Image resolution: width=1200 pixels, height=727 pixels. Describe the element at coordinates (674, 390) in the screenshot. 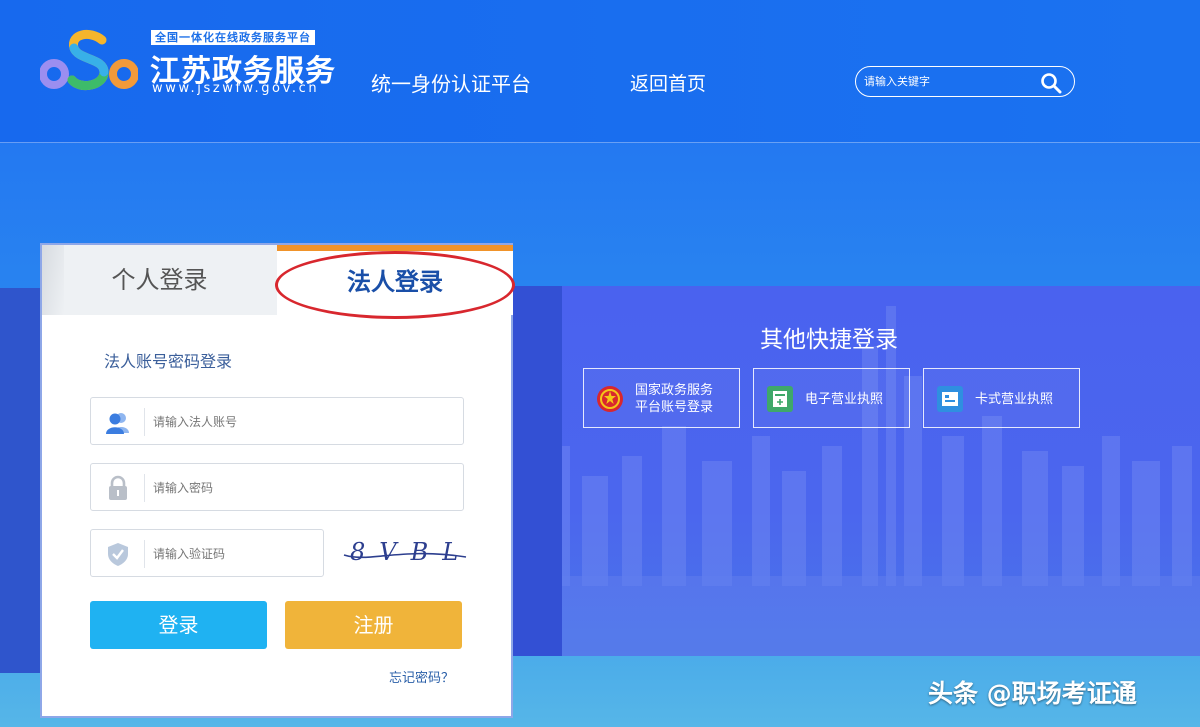

I see `quick-login-national-line1: 国家政务服务` at that location.